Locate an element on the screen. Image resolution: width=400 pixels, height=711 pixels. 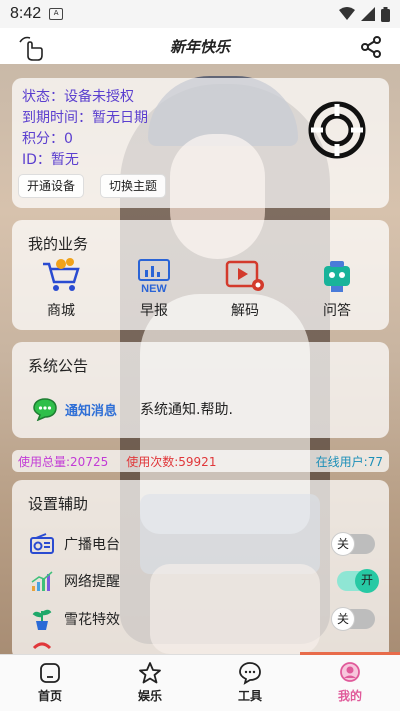
status-bar: 8:42 A is located at coordinates (200, 14).